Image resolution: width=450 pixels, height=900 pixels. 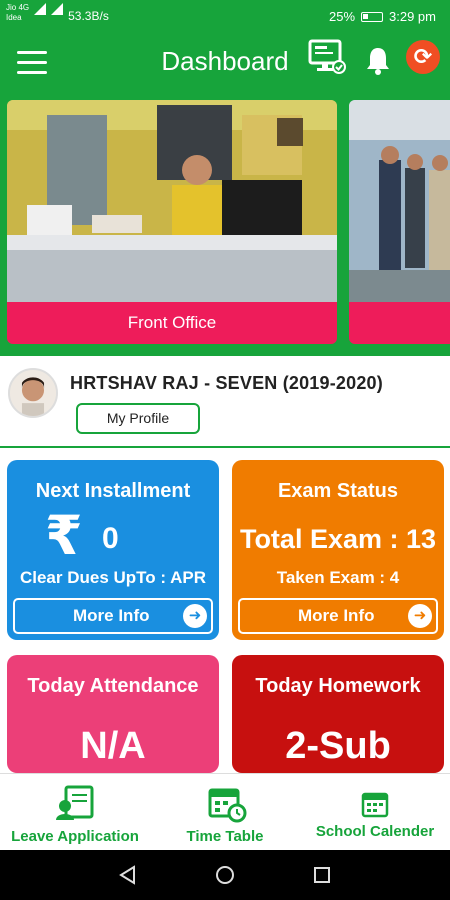 I want to click on battery-icon, so click(x=372, y=17).